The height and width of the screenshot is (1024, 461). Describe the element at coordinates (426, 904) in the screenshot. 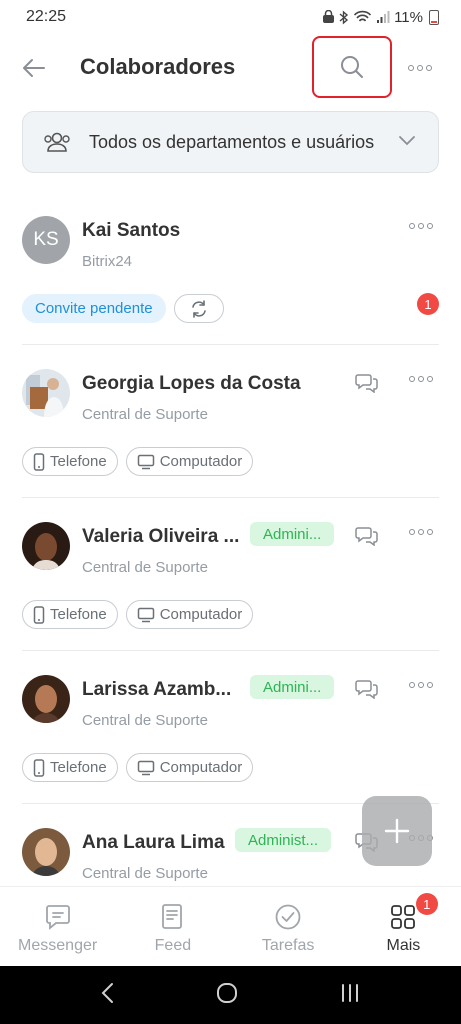

I see `tab-badge: 1` at that location.